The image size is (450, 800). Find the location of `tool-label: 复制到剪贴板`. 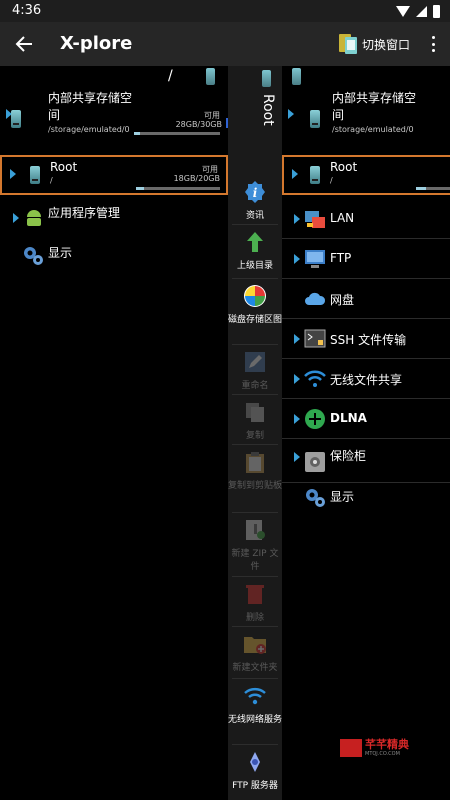

tool-label: 复制到剪贴板 is located at coordinates (255, 486).